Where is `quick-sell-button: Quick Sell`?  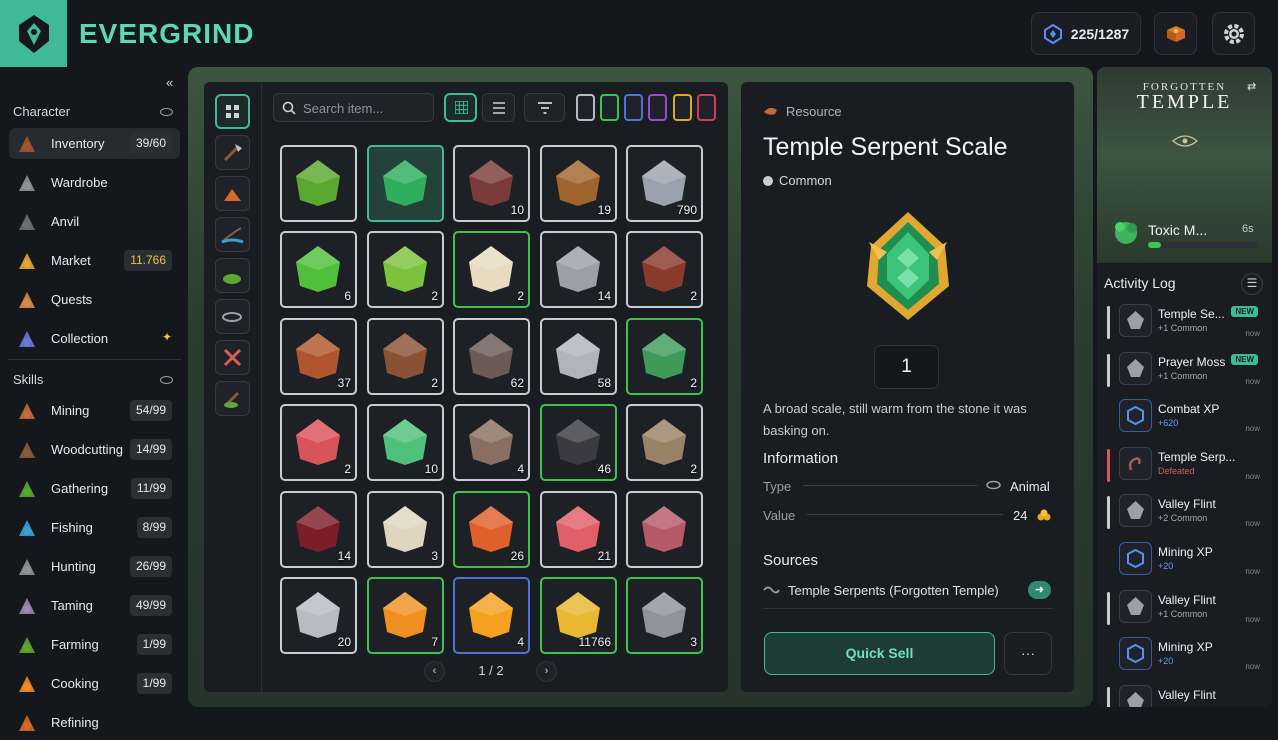
quick-sell-button: Quick Sell is located at coordinates (879, 653).